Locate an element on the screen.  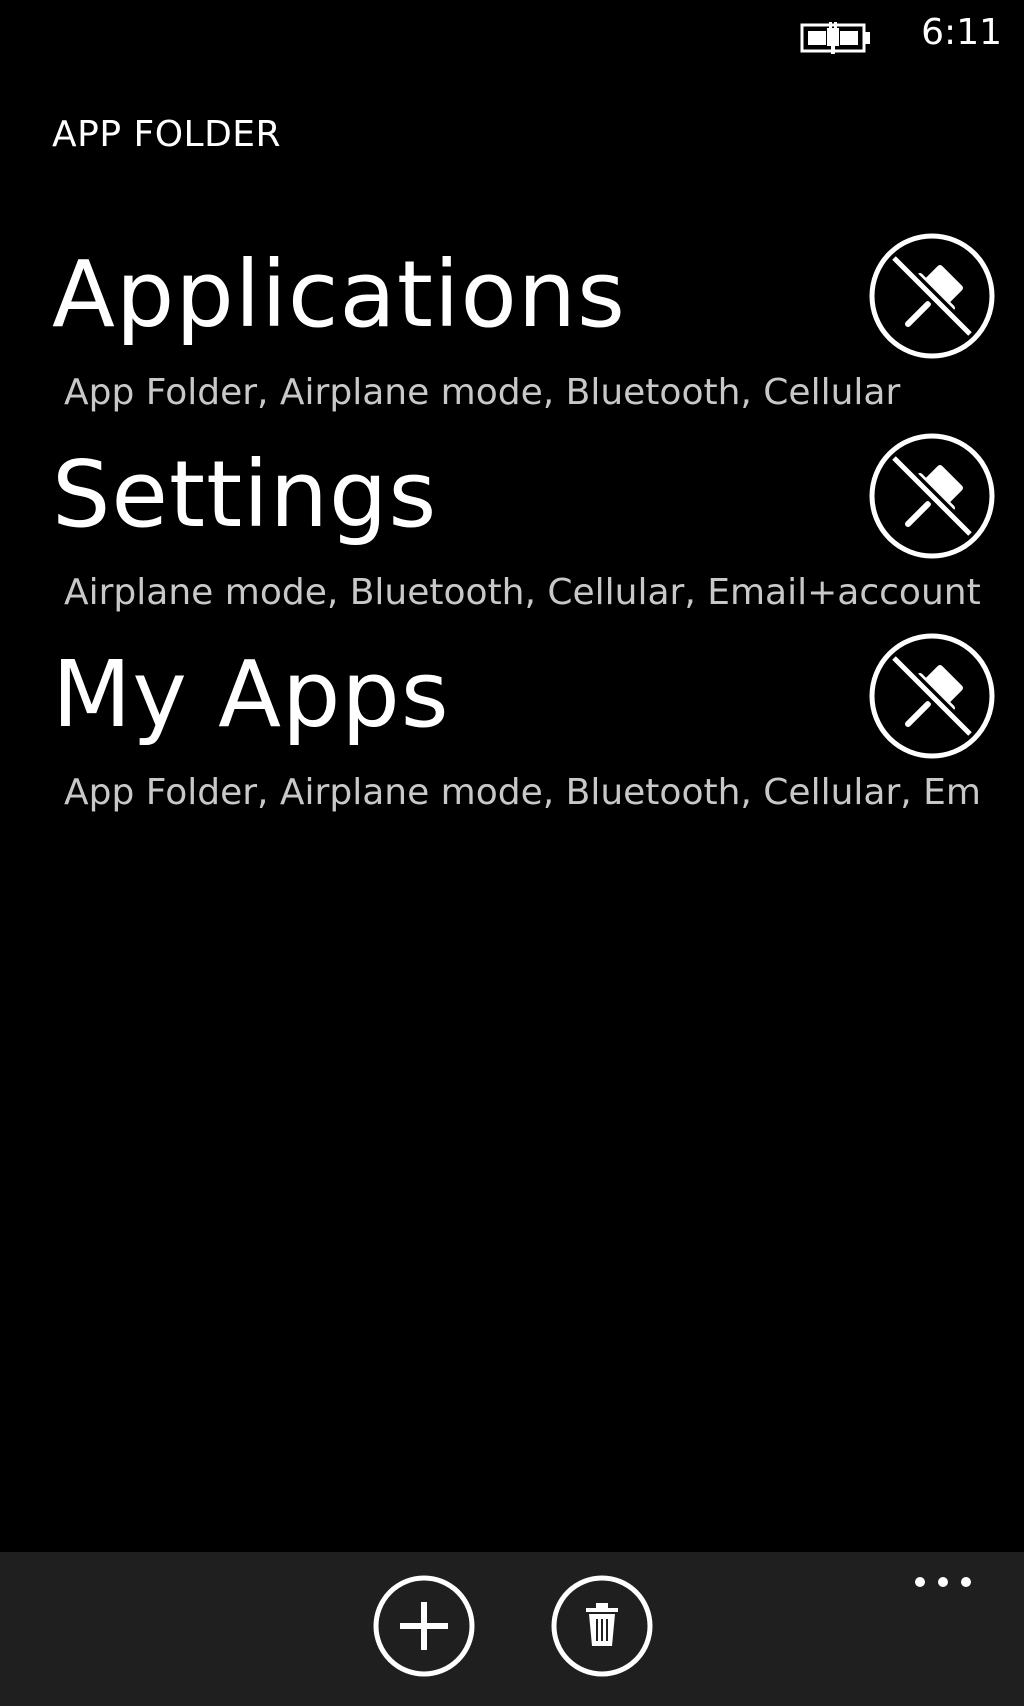
status-bar: 6:11 is located at coordinates (512, 36).